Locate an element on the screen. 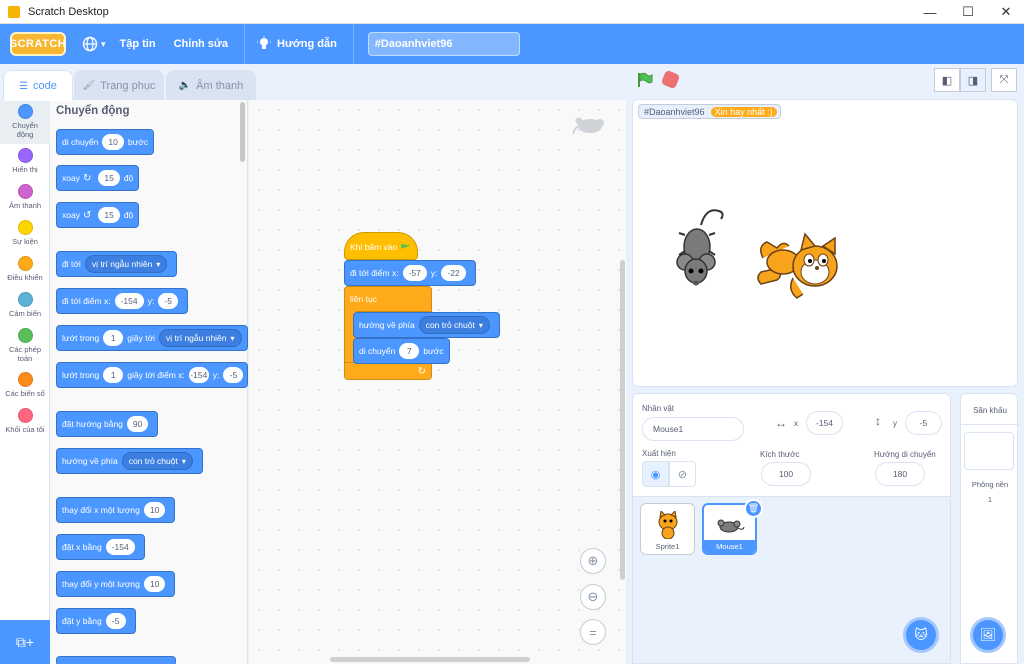 The height and width of the screenshot is (664, 1024). language-menu: ▾ is located at coordinates (94, 44).